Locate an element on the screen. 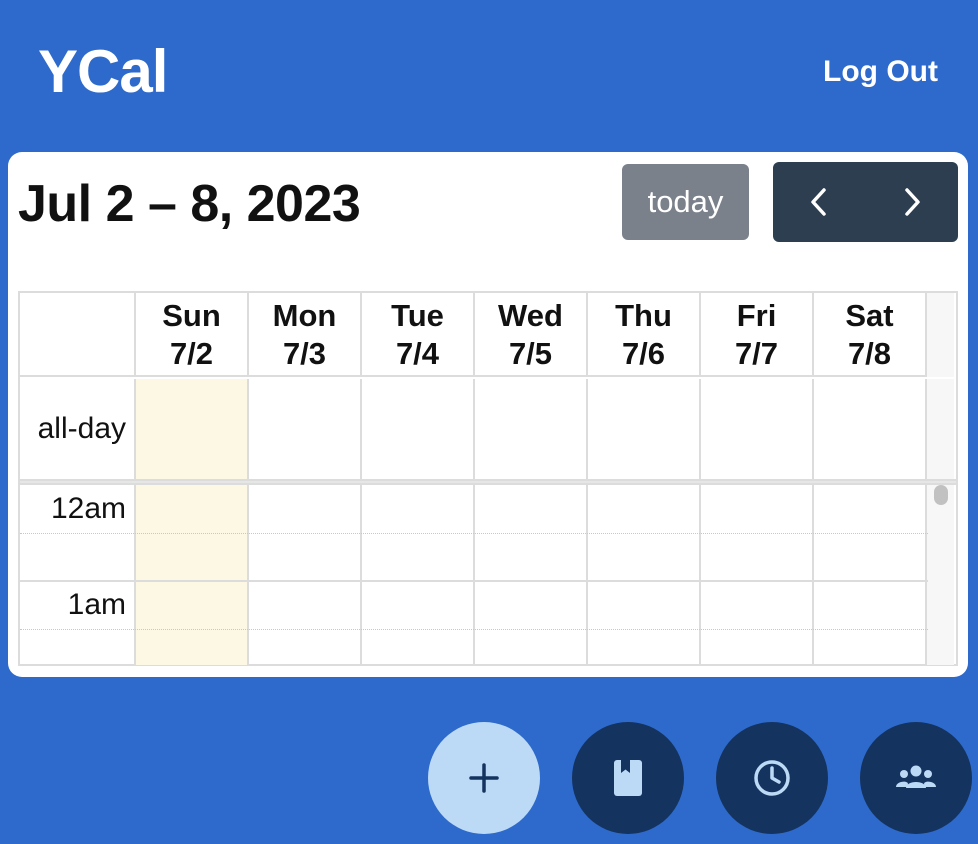 The width and height of the screenshot is (978, 844). app-title: YCal is located at coordinates (103, 71).